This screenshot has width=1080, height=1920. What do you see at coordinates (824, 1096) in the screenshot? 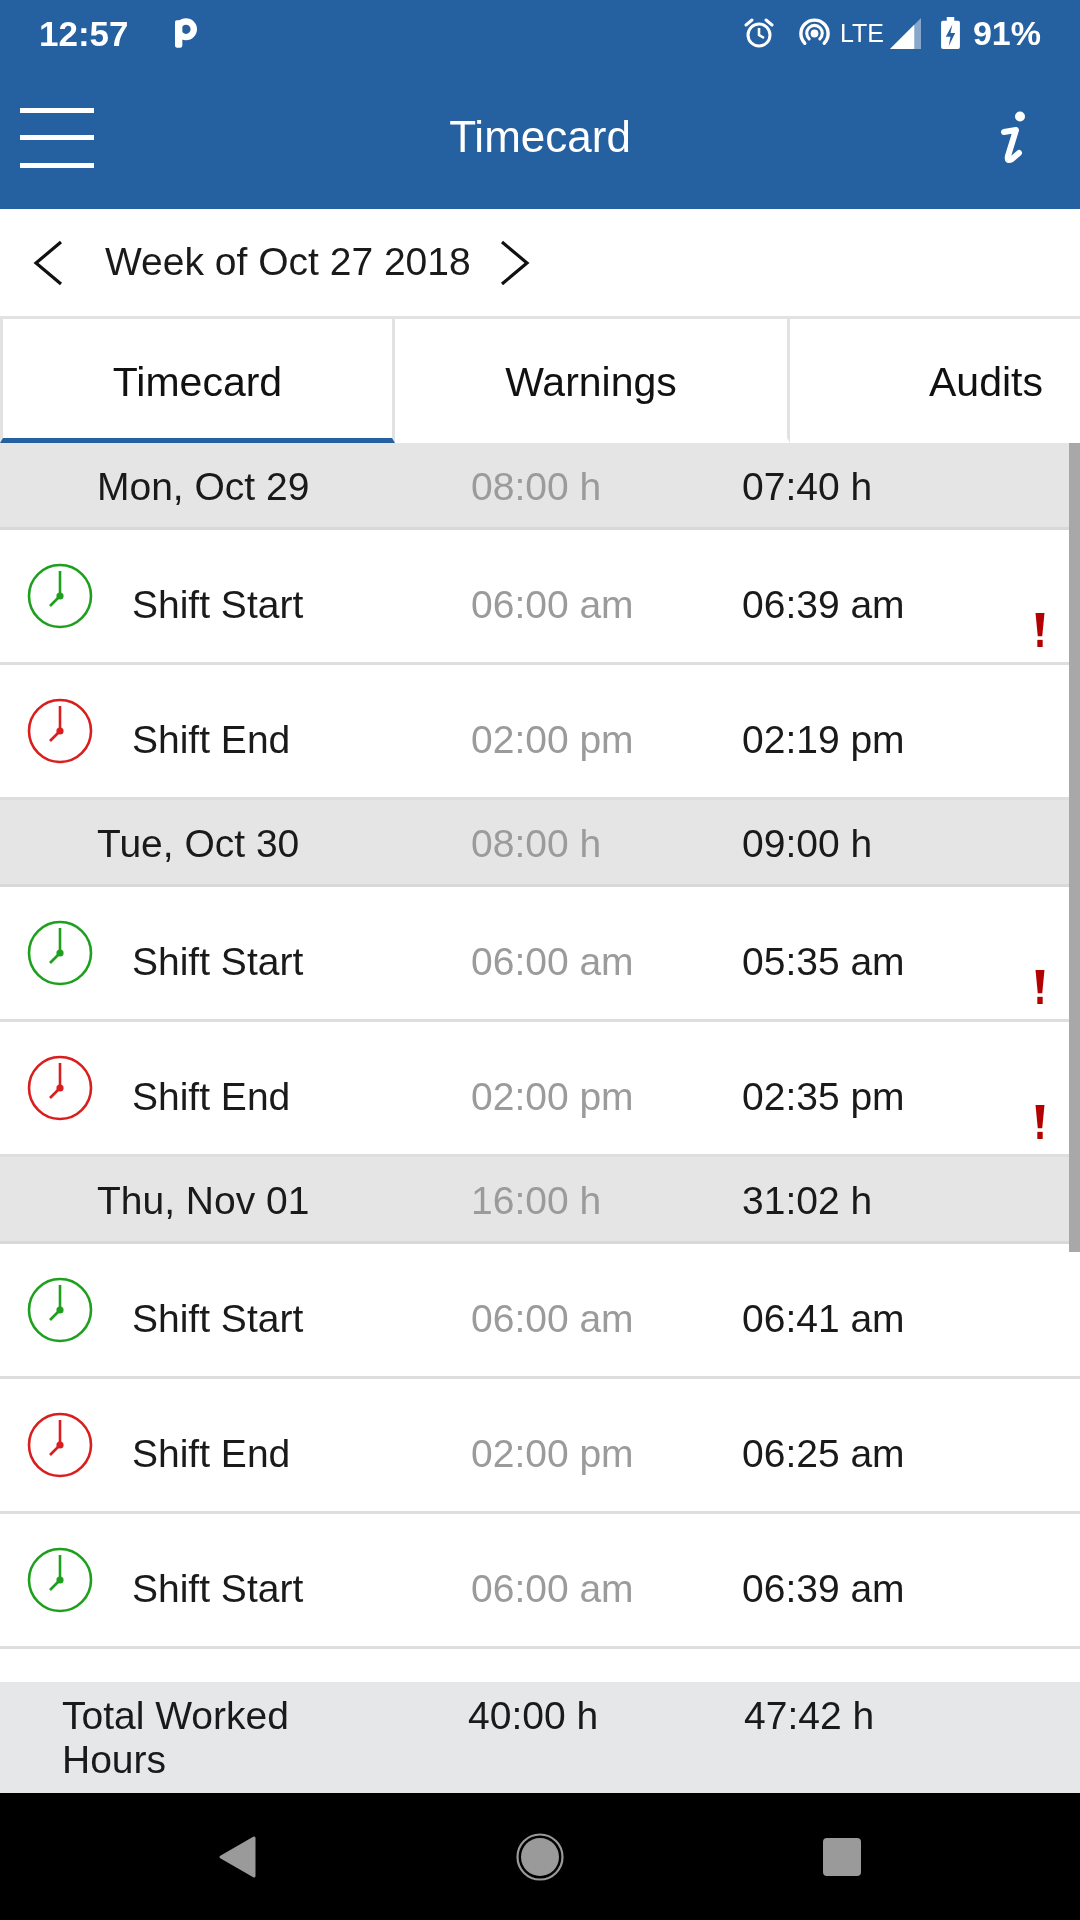
I see `actual-time: 02:35 pm` at bounding box center [824, 1096].